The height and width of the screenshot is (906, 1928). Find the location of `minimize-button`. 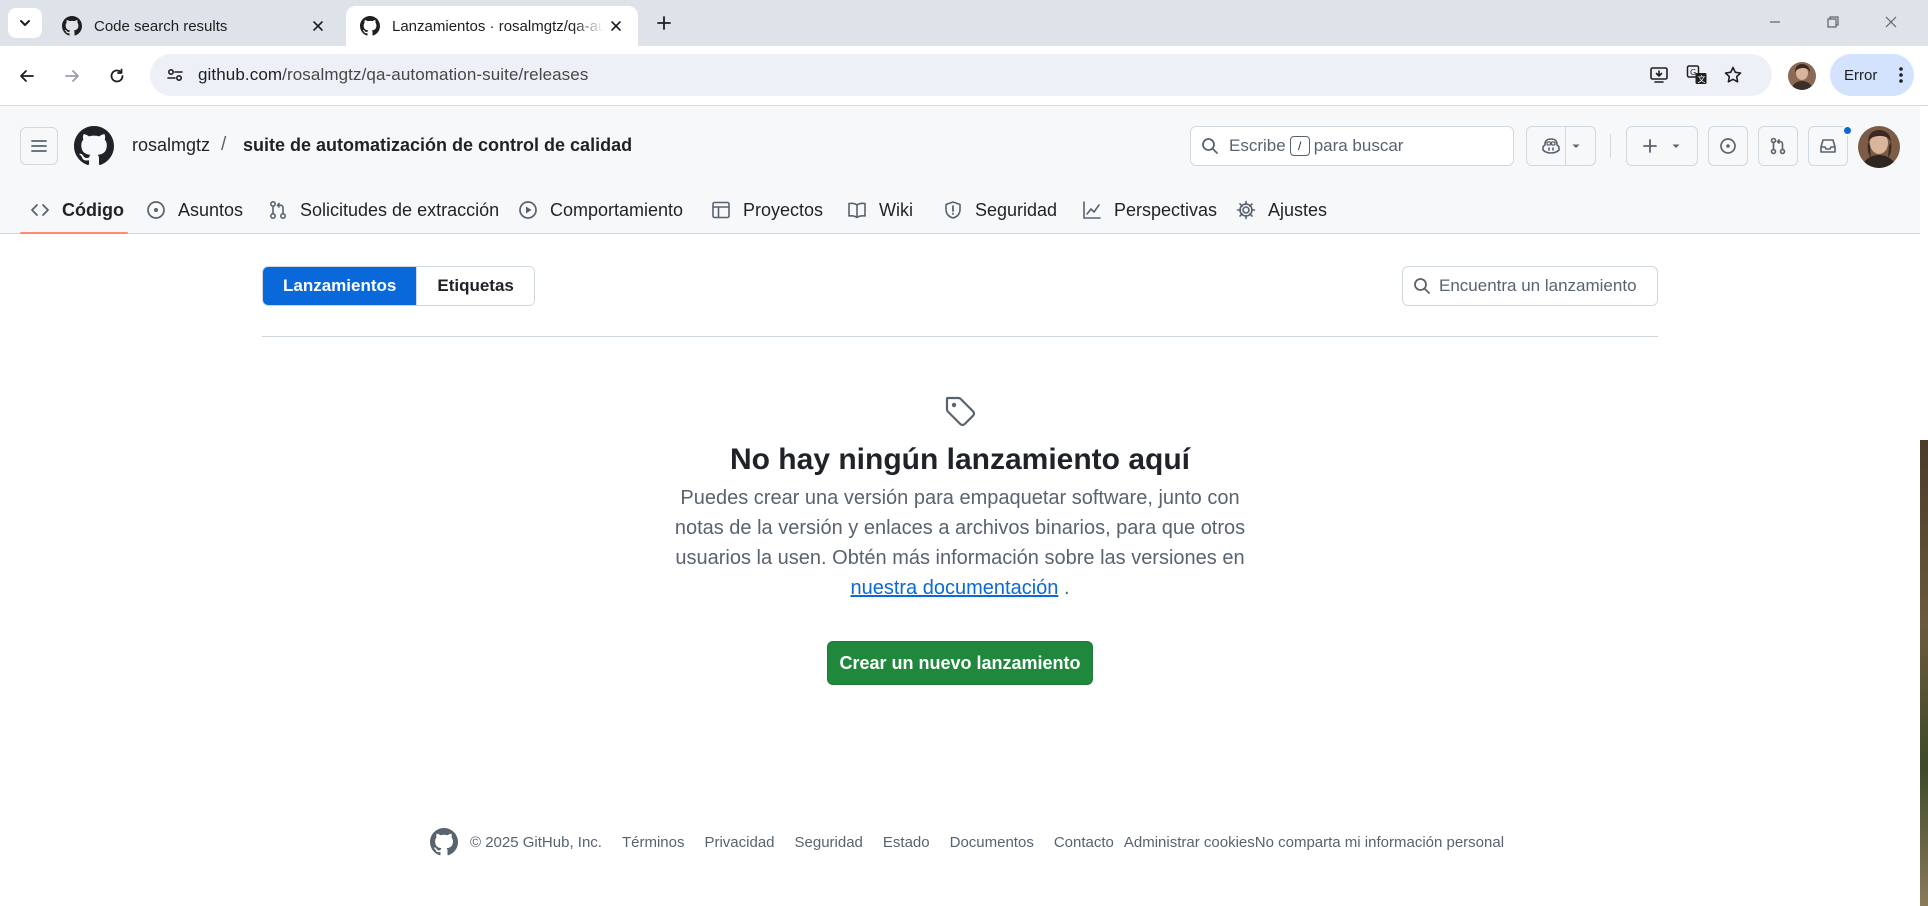

minimize-button is located at coordinates (1775, 22).